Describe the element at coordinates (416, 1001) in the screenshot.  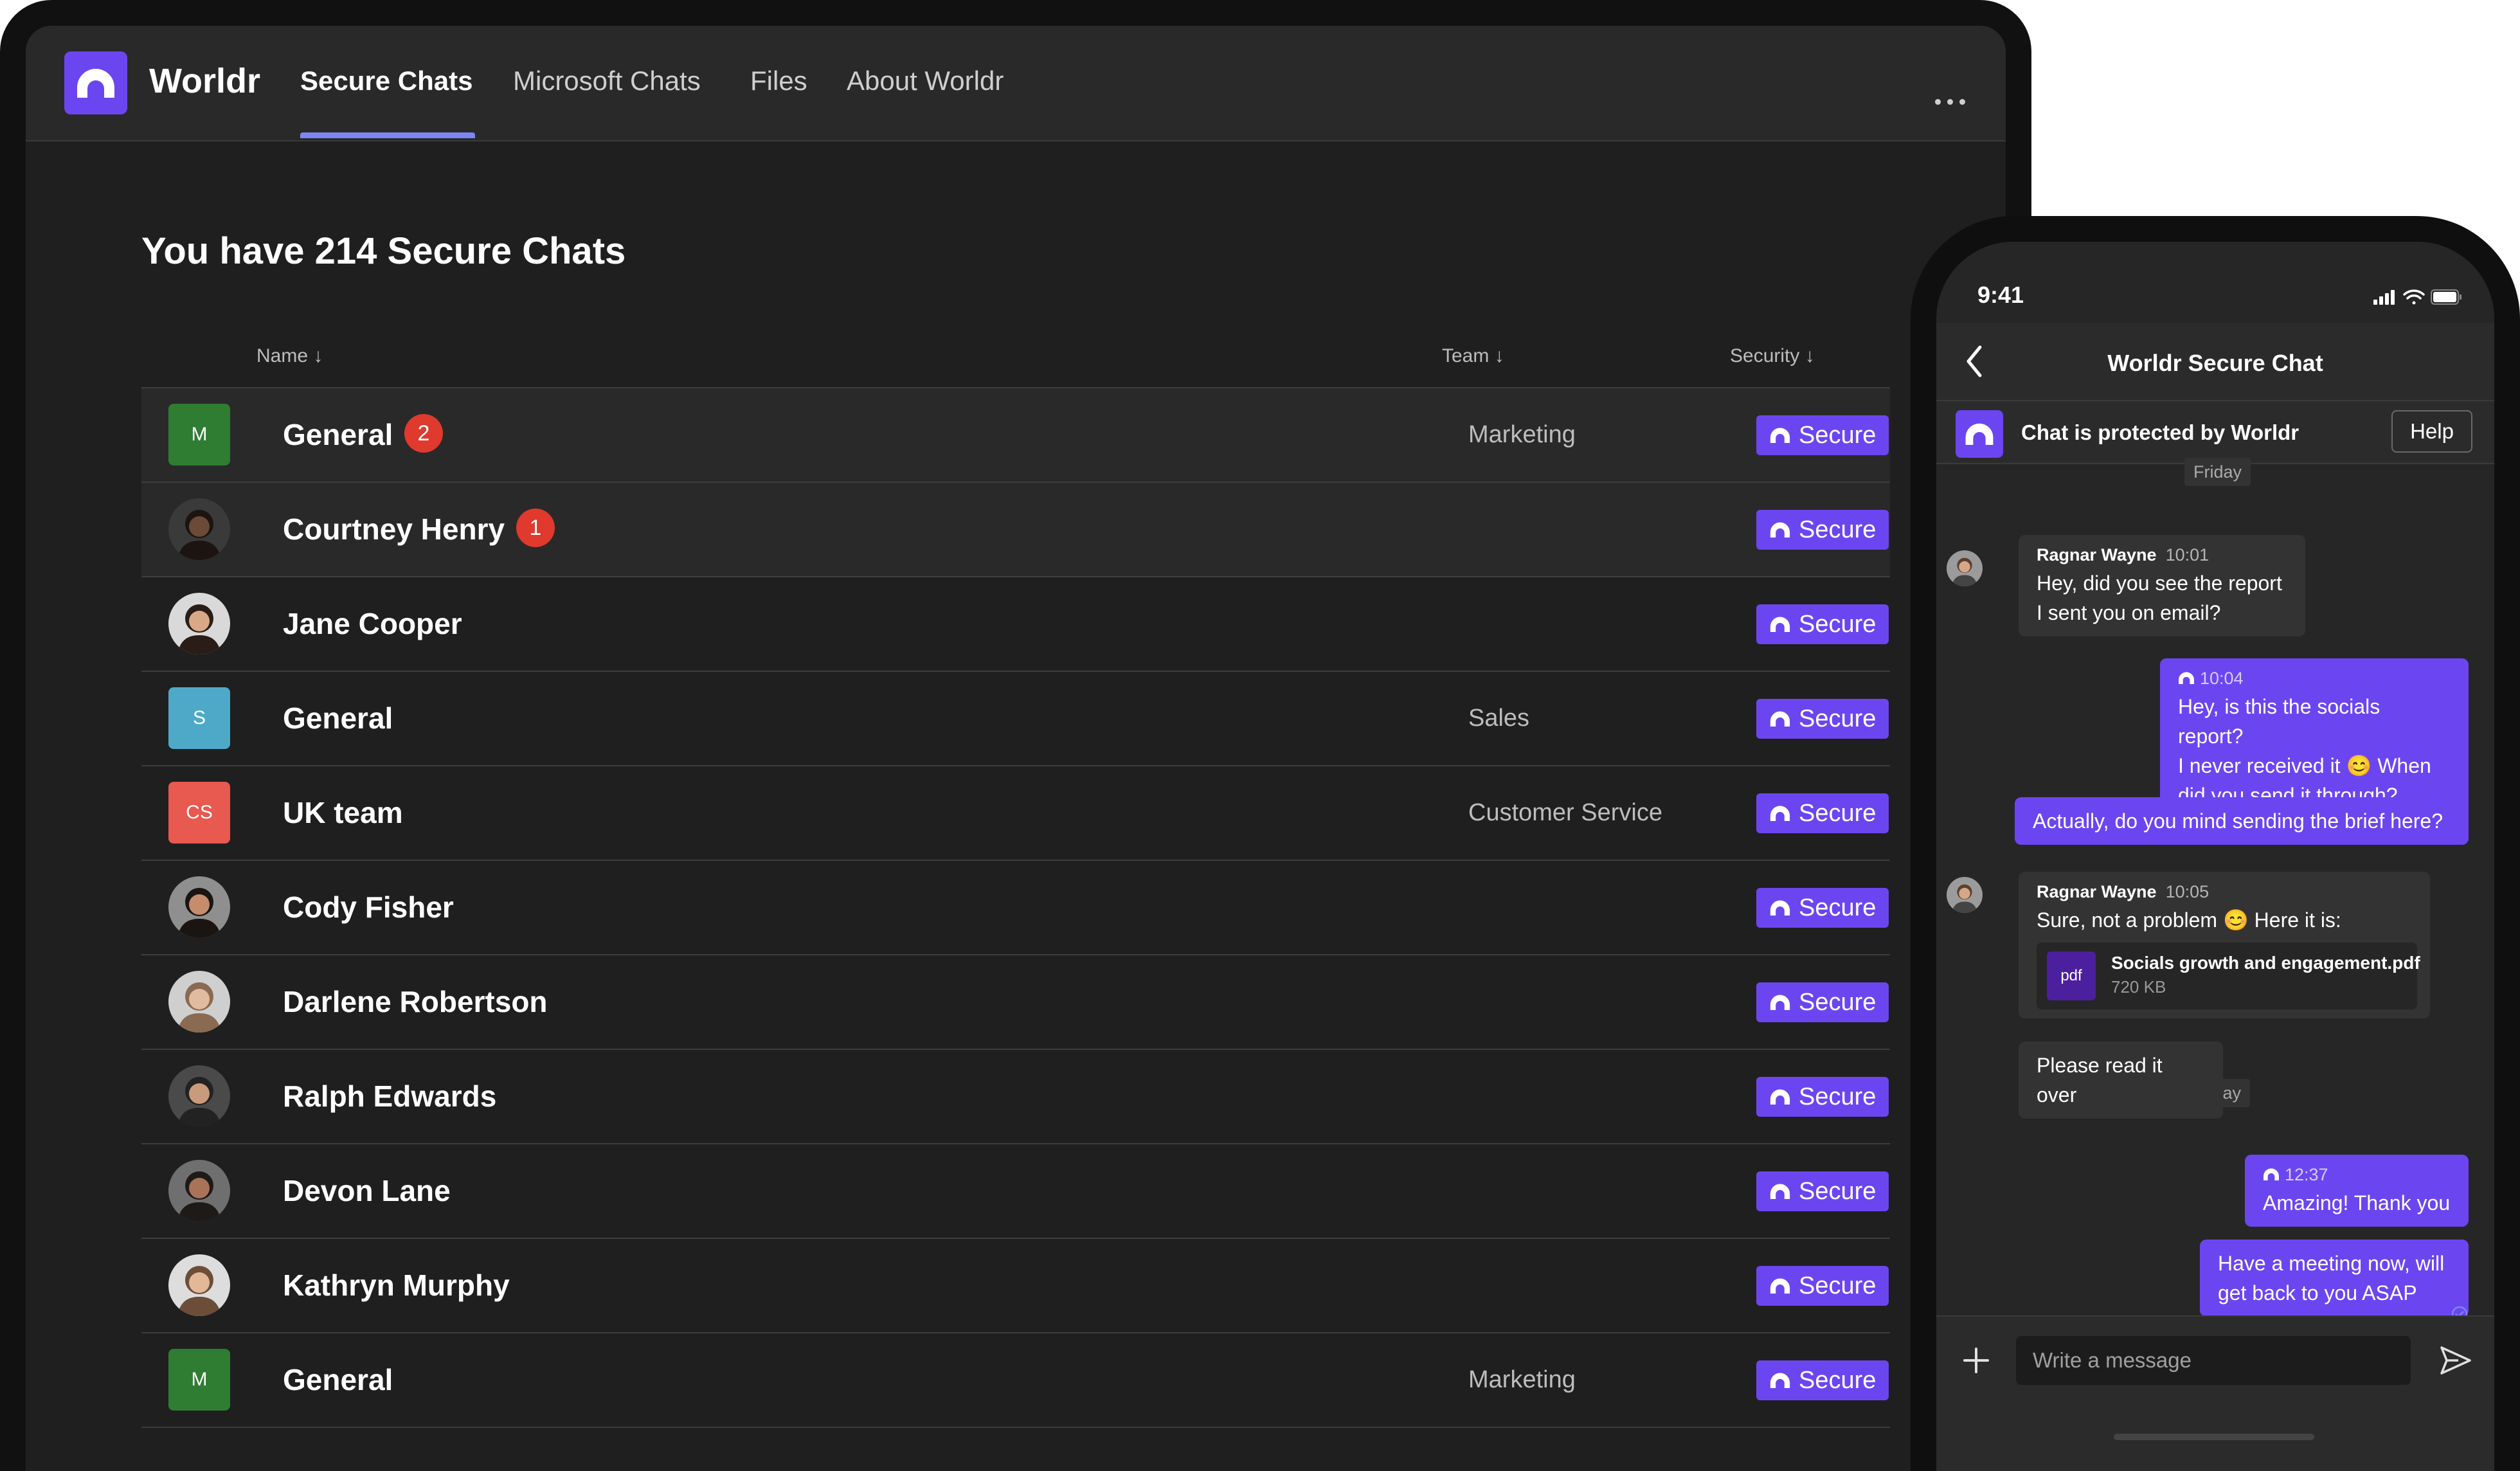
I see `chat-name: Darlene Robertson` at that location.